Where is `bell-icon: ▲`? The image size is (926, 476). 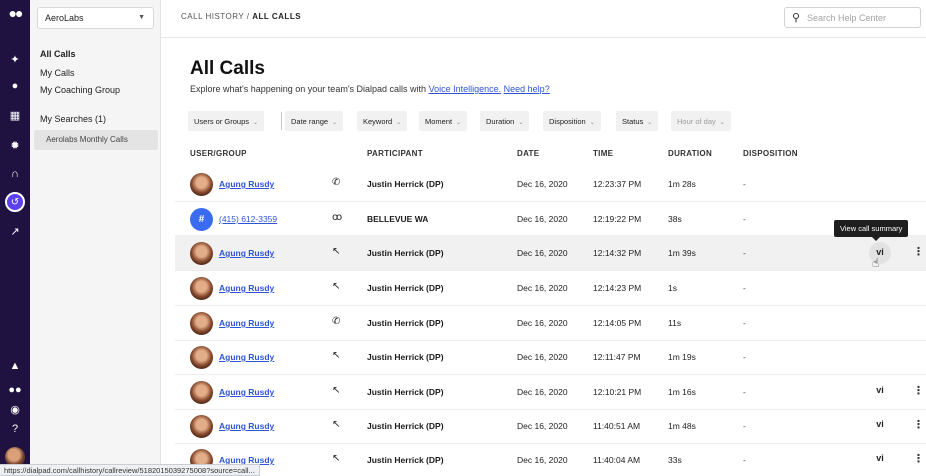
bell-icon: ▲ is located at coordinates (15, 366).